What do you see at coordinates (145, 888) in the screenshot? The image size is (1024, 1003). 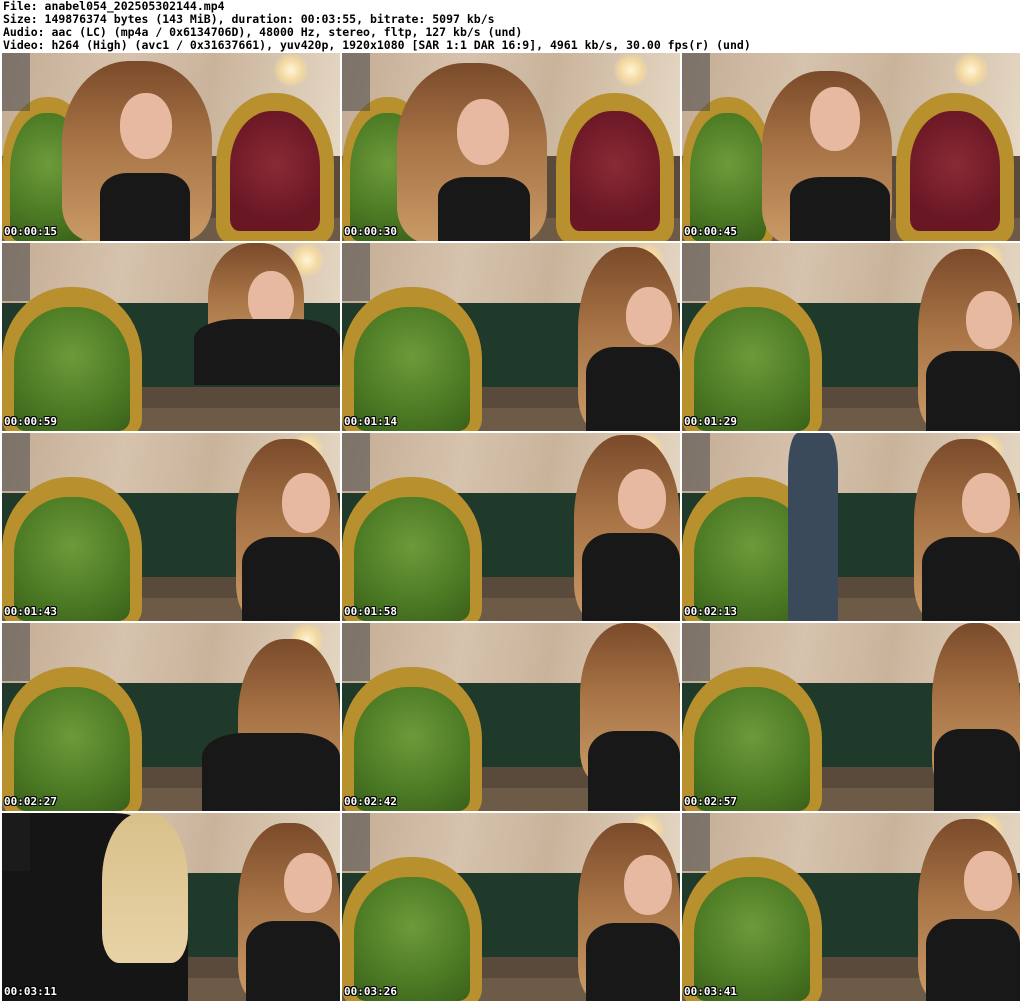 I see `foreground-person-hair` at bounding box center [145, 888].